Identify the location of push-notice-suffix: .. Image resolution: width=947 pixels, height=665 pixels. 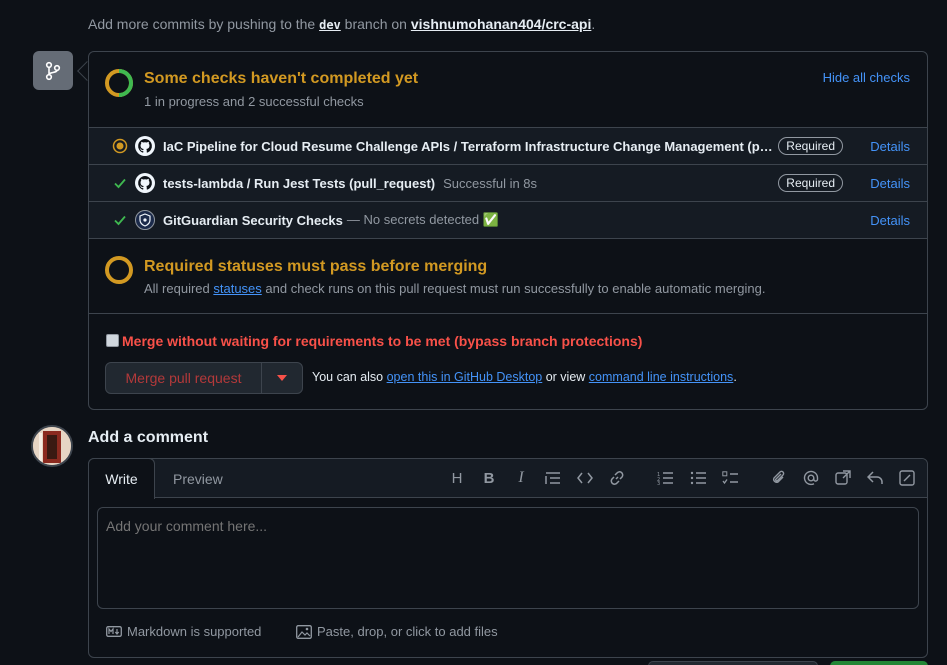
(593, 24).